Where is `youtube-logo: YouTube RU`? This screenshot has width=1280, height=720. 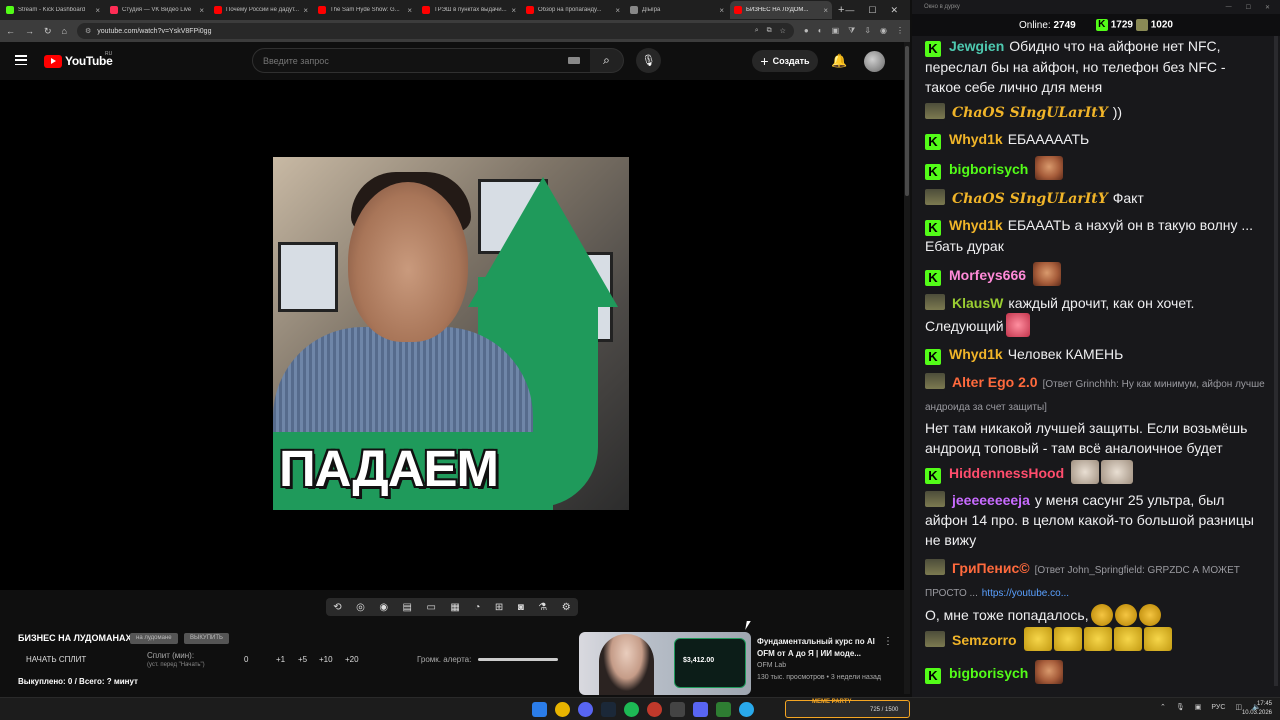 youtube-logo: YouTube RU is located at coordinates (78, 59).